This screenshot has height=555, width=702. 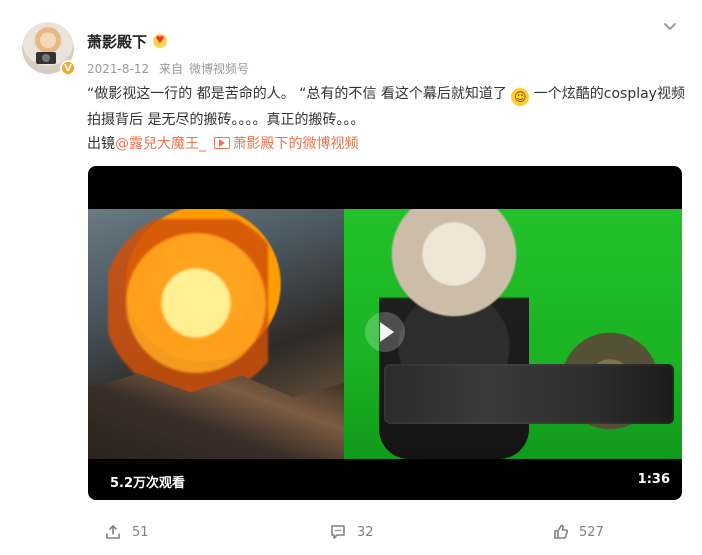 I want to click on heart-face-icon: ♥, so click(x=160, y=41).